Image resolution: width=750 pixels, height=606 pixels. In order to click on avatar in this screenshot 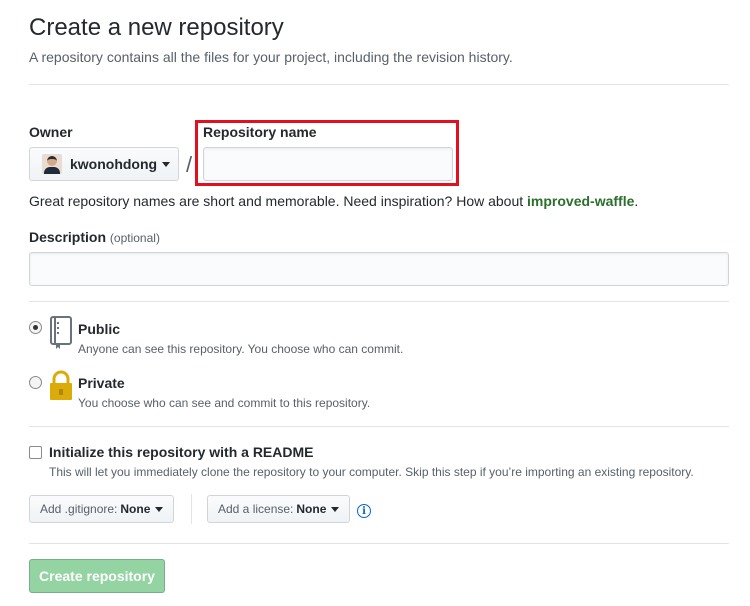, I will do `click(52, 164)`.